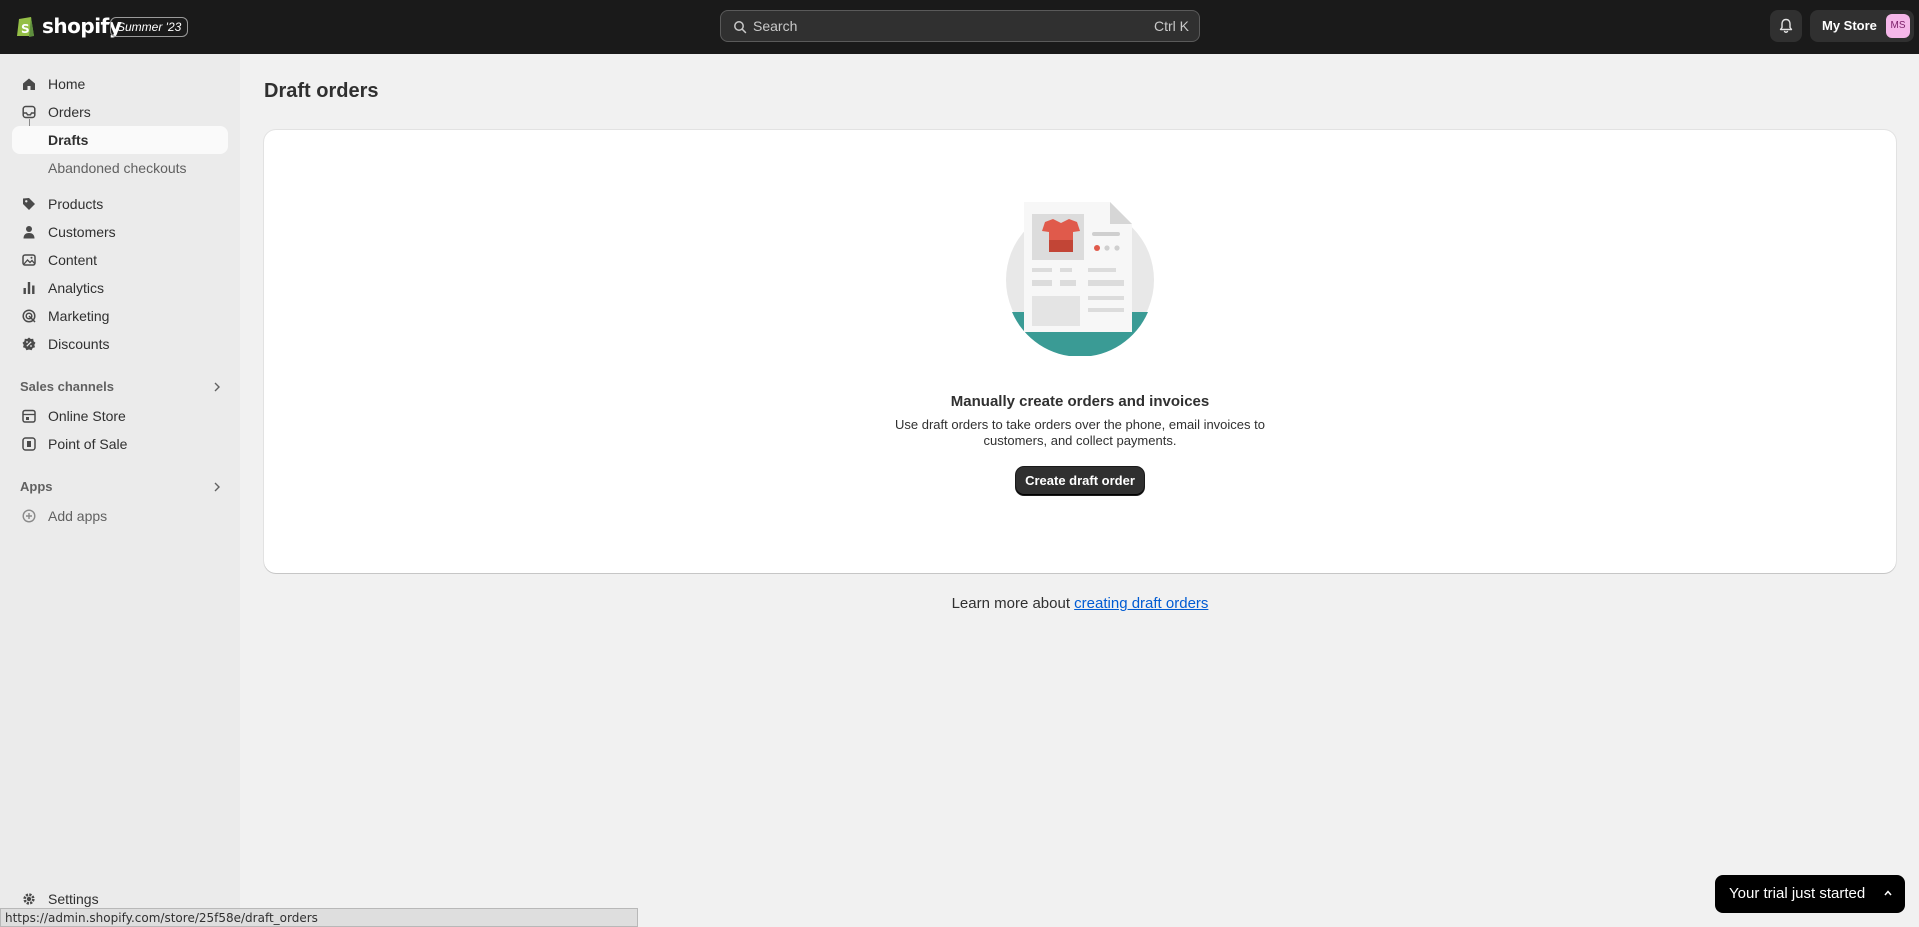 This screenshot has height=927, width=1919. Describe the element at coordinates (120, 84) in the screenshot. I see `sidebar-item-home: Home` at that location.